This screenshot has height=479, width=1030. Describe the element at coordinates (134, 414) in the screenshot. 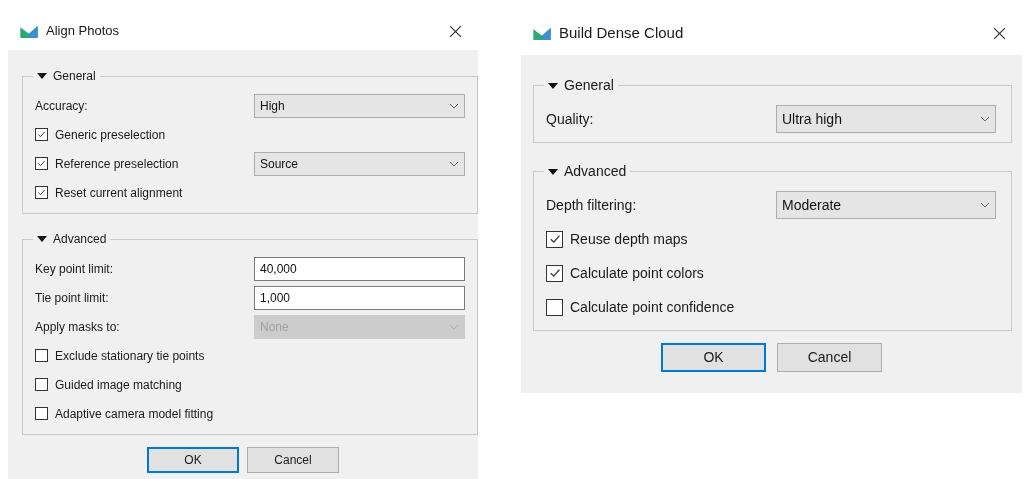

I see `checkbox-label: Adaptive camera model fitting` at that location.